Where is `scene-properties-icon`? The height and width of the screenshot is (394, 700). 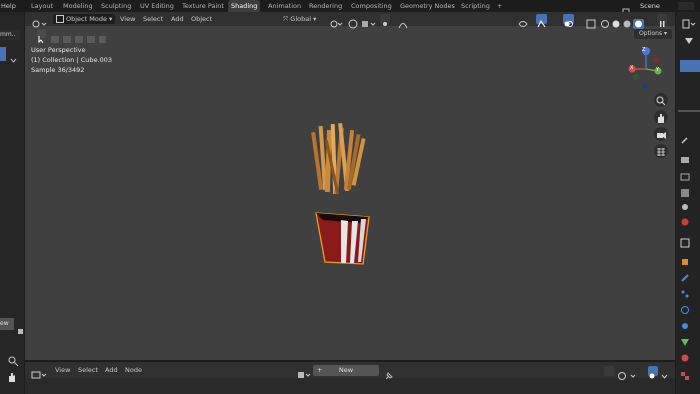
scene-properties-icon is located at coordinates (685, 203).